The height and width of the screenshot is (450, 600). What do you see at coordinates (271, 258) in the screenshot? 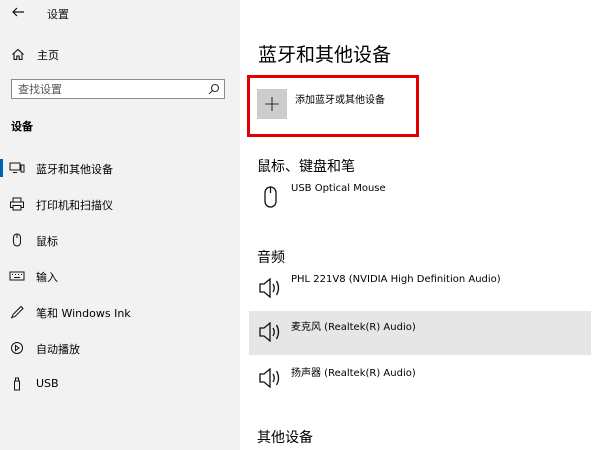
I see `section-heading-audio: 音频` at bounding box center [271, 258].